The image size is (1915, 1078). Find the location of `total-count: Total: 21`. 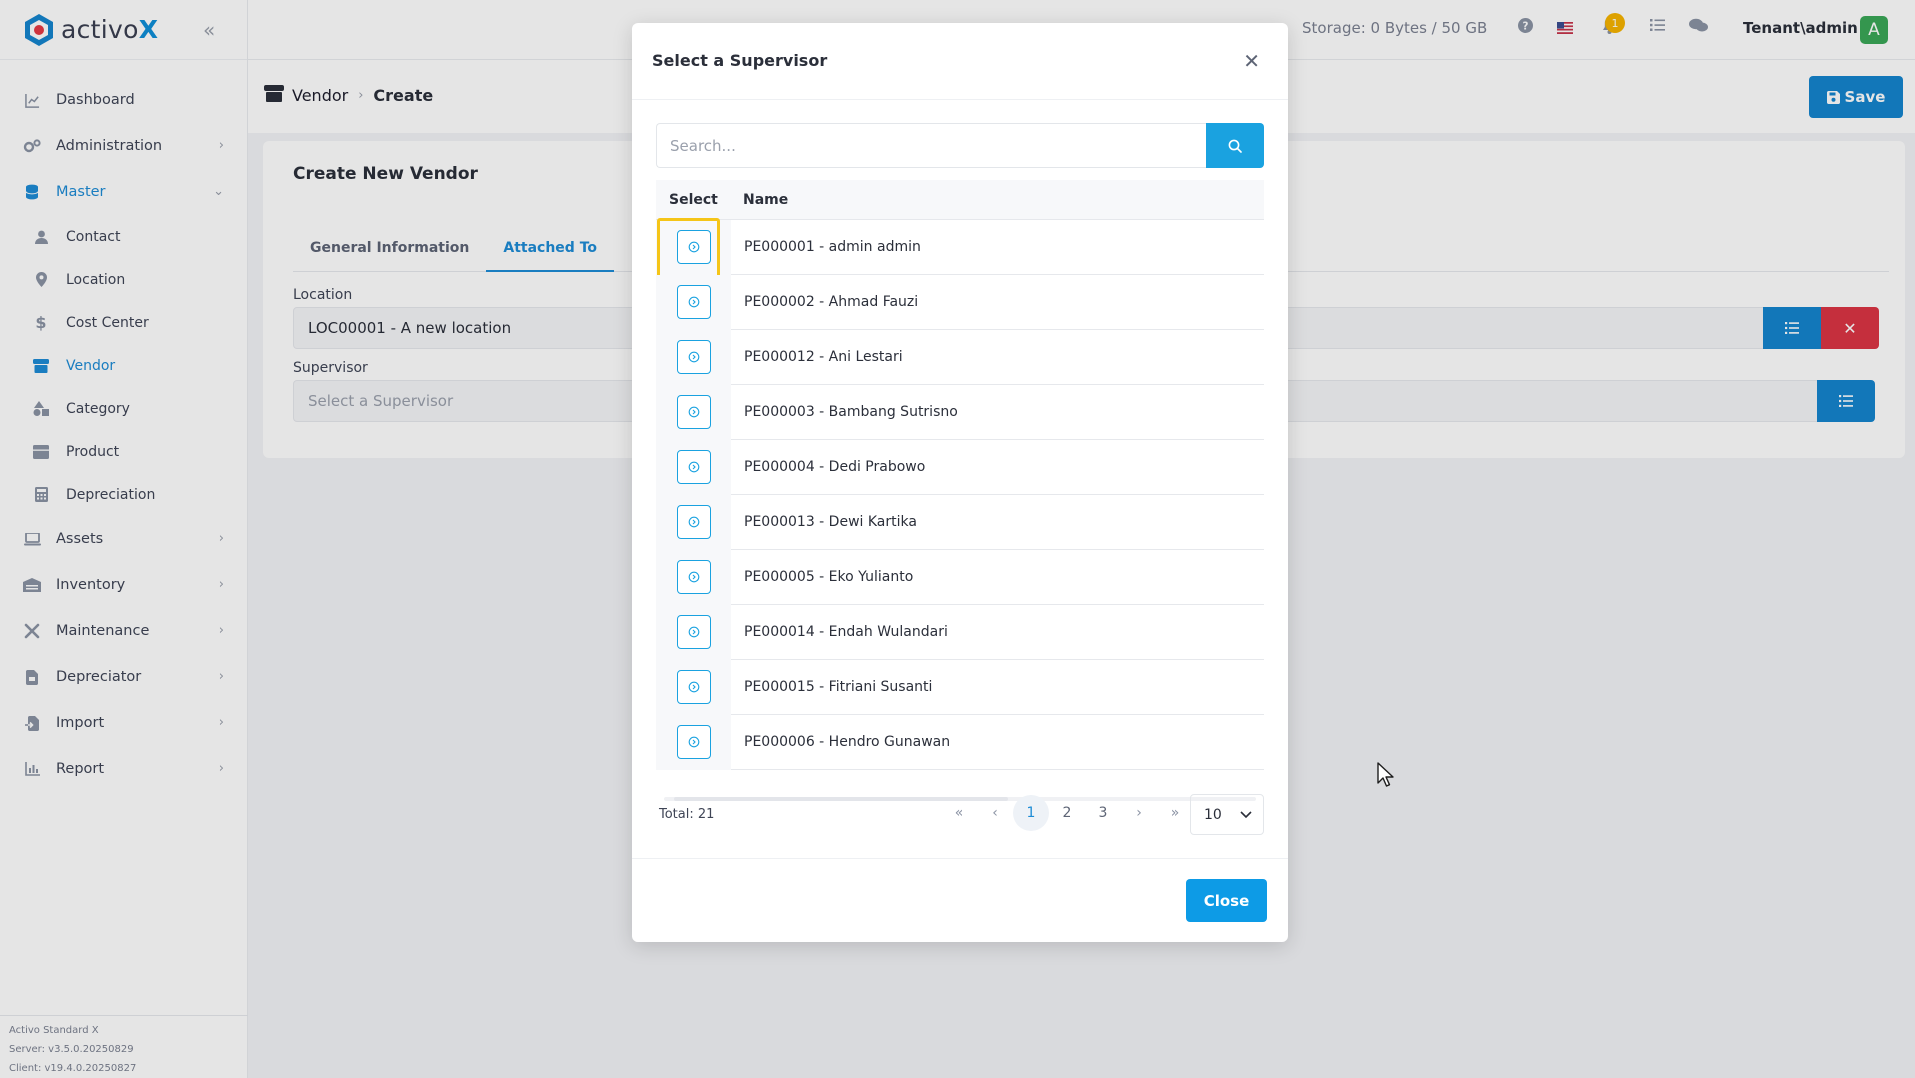

total-count: Total: 21 is located at coordinates (687, 814).